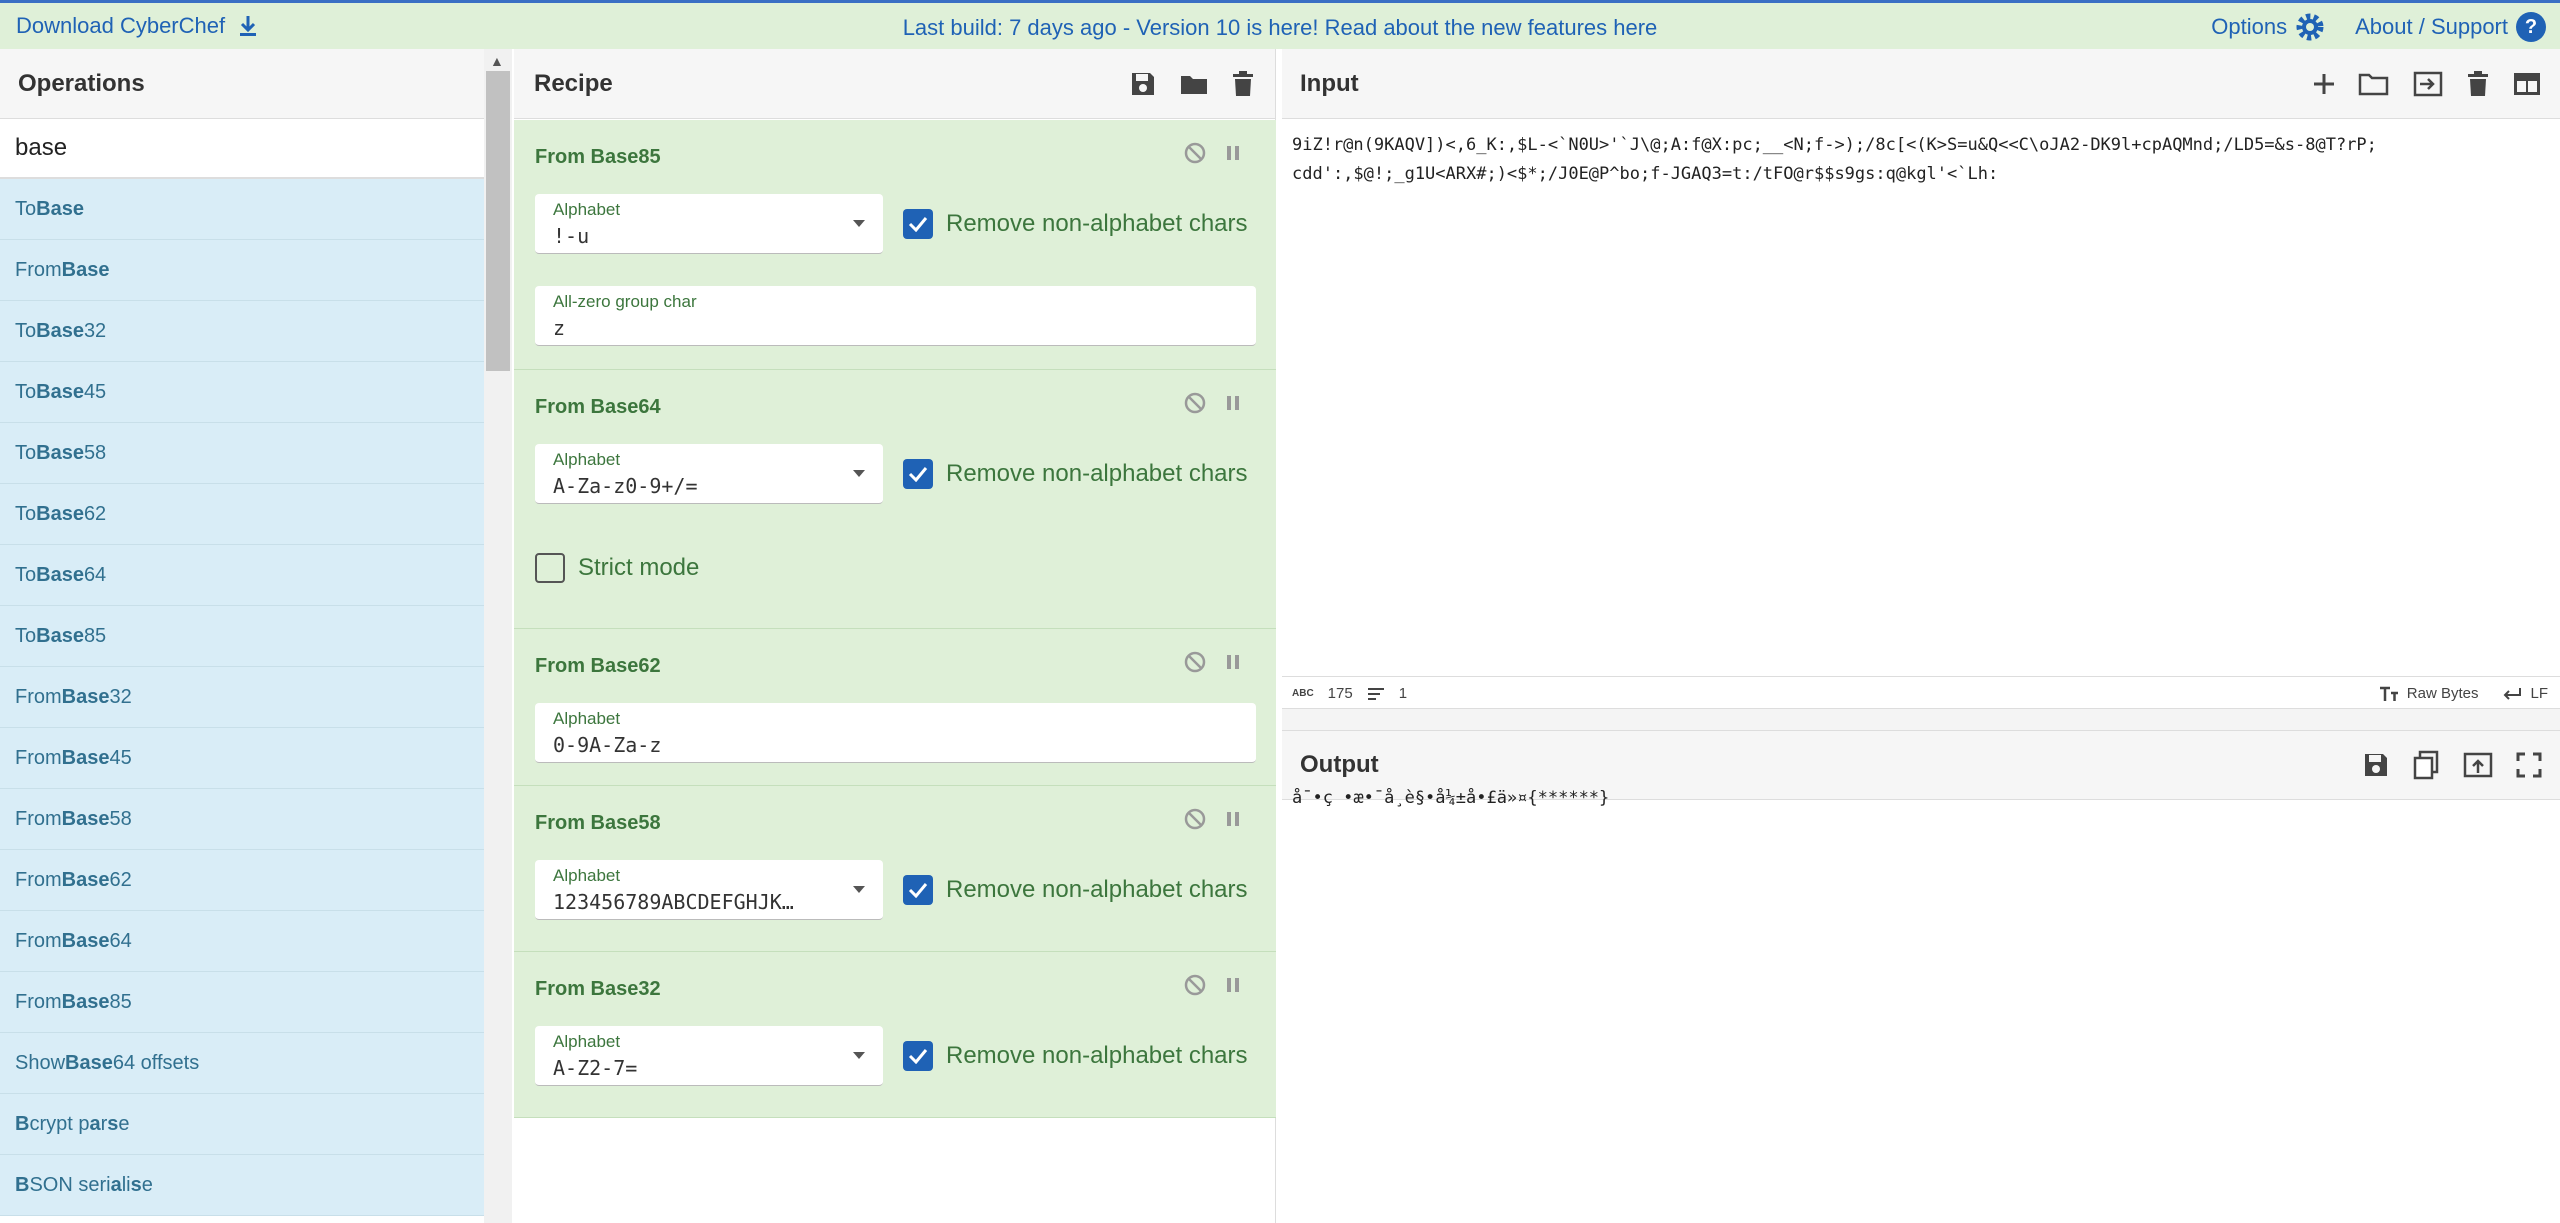 This screenshot has width=2560, height=1223. Describe the element at coordinates (895, 733) in the screenshot. I see `alphabet-input: Alphabet 0-9A-Za-z` at that location.